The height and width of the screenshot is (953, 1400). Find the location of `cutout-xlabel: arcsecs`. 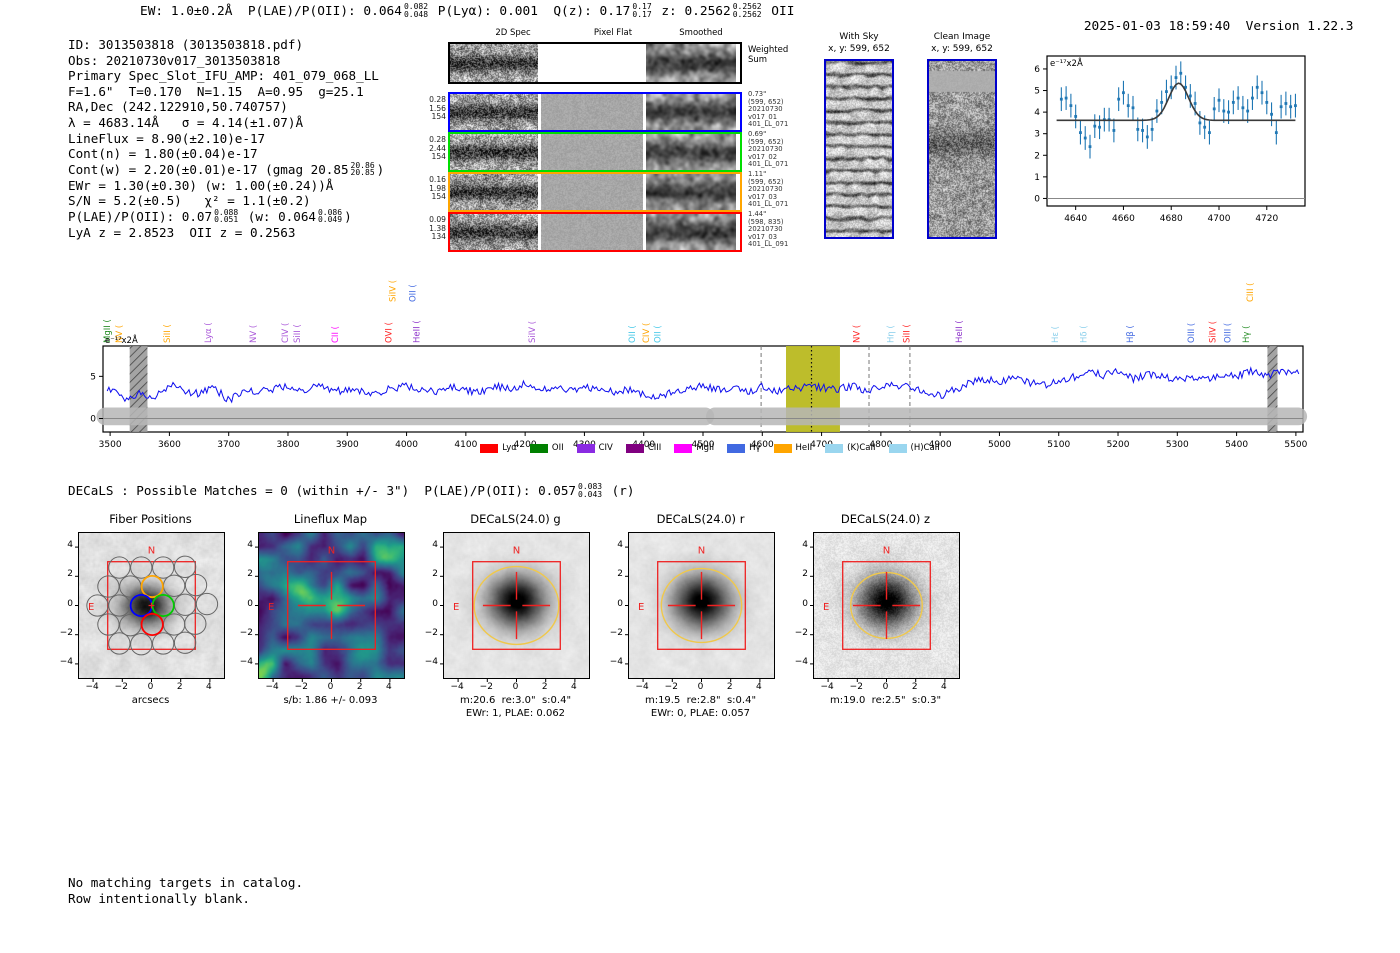

cutout-xlabel: arcsecs is located at coordinates (150, 700).